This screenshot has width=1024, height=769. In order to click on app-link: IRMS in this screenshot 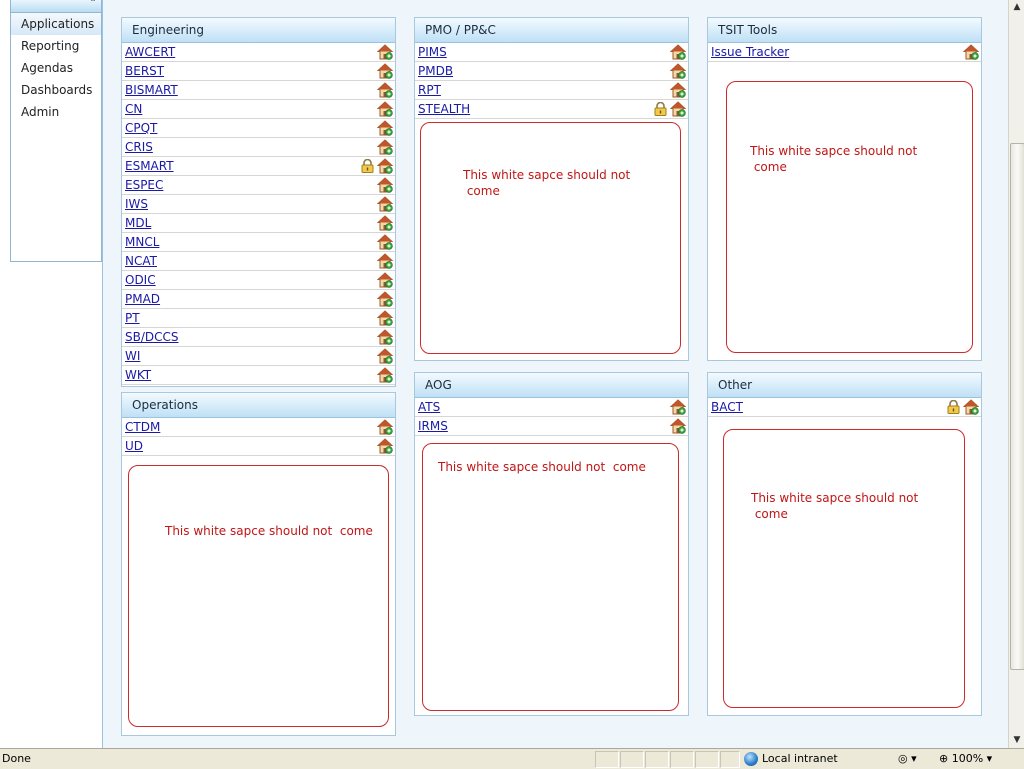, I will do `click(433, 426)`.